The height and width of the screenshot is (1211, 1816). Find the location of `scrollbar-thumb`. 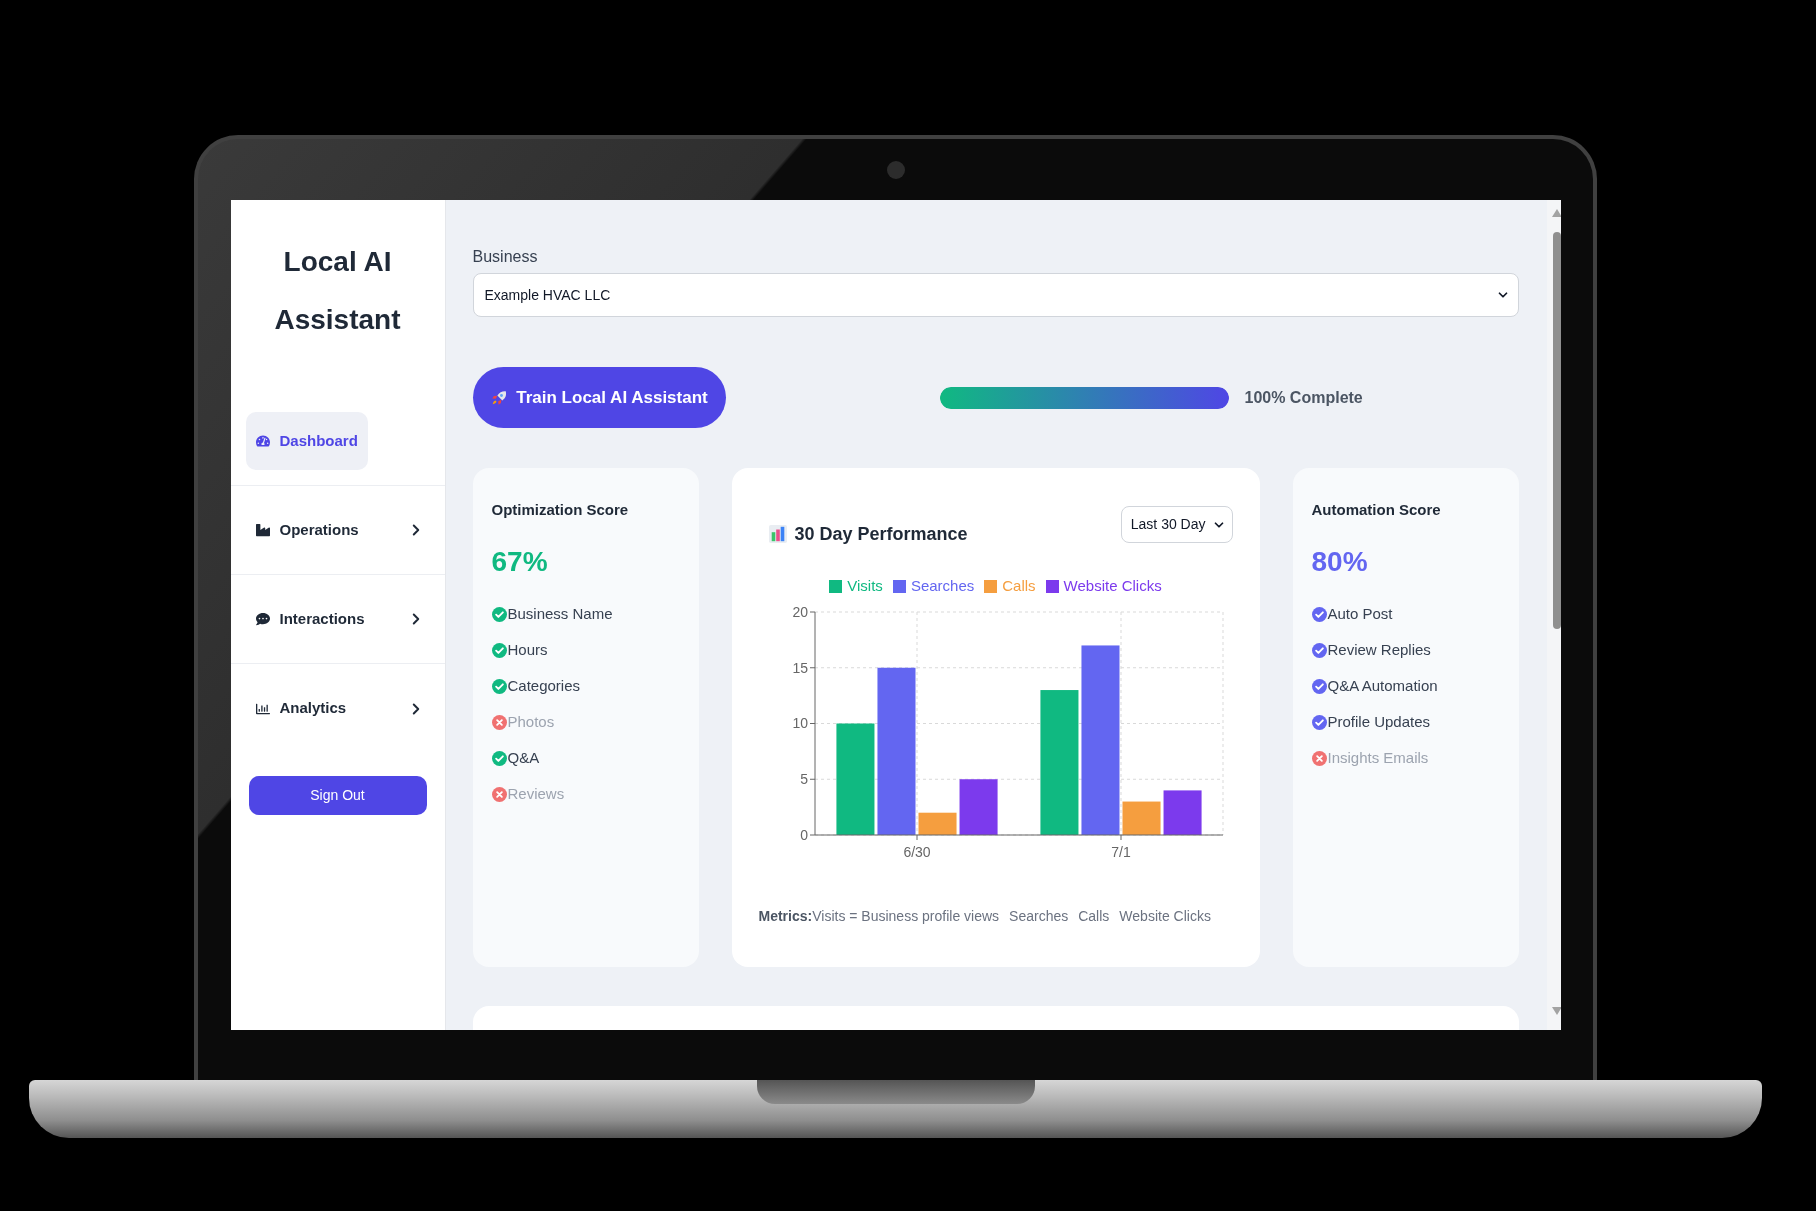

scrollbar-thumb is located at coordinates (1556, 430).